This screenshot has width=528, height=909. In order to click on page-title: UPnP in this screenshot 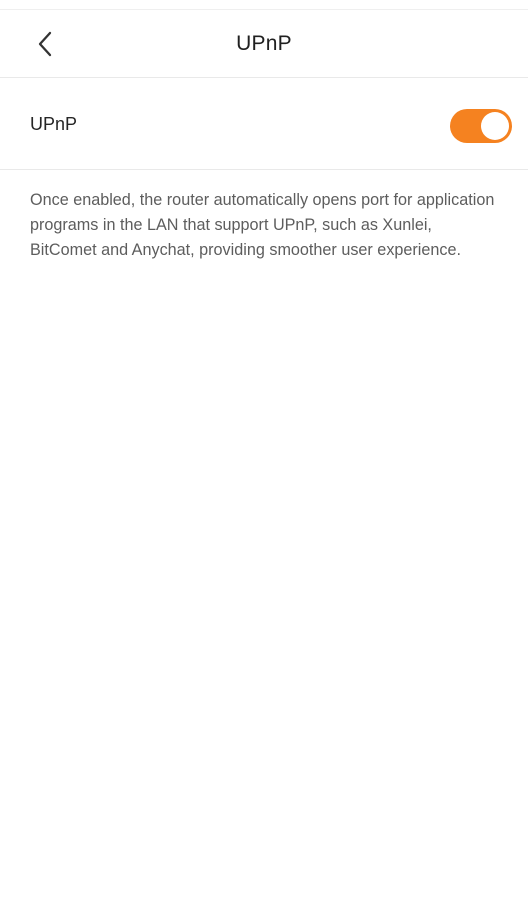, I will do `click(264, 43)`.